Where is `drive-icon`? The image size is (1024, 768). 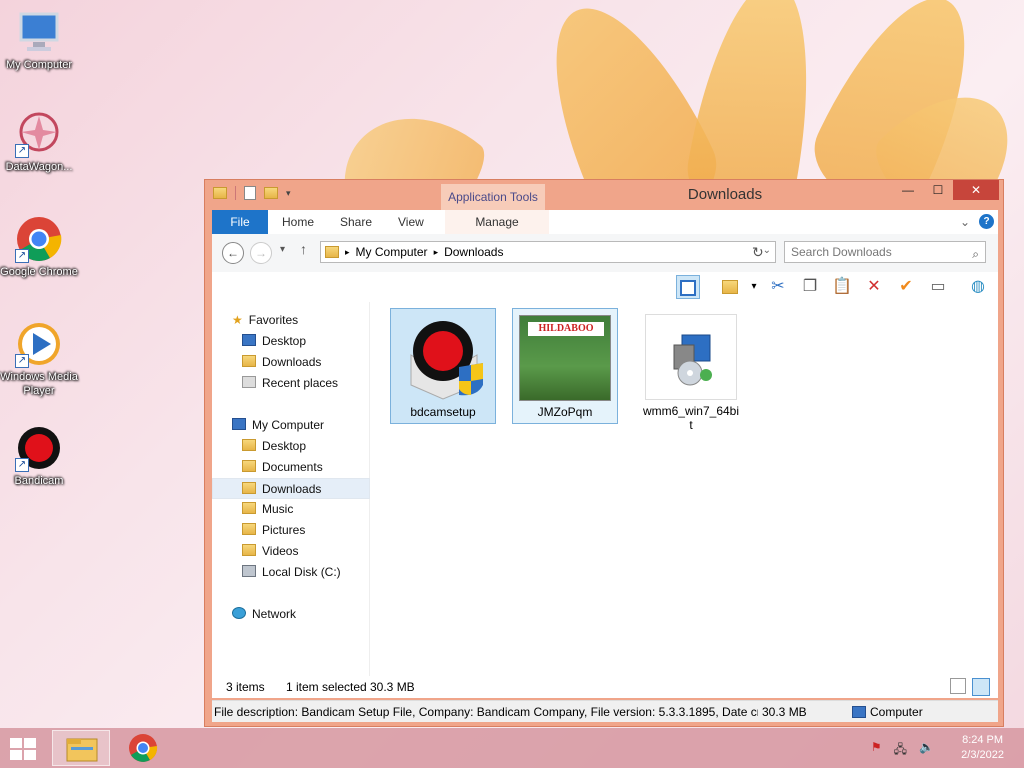 drive-icon is located at coordinates (249, 571).